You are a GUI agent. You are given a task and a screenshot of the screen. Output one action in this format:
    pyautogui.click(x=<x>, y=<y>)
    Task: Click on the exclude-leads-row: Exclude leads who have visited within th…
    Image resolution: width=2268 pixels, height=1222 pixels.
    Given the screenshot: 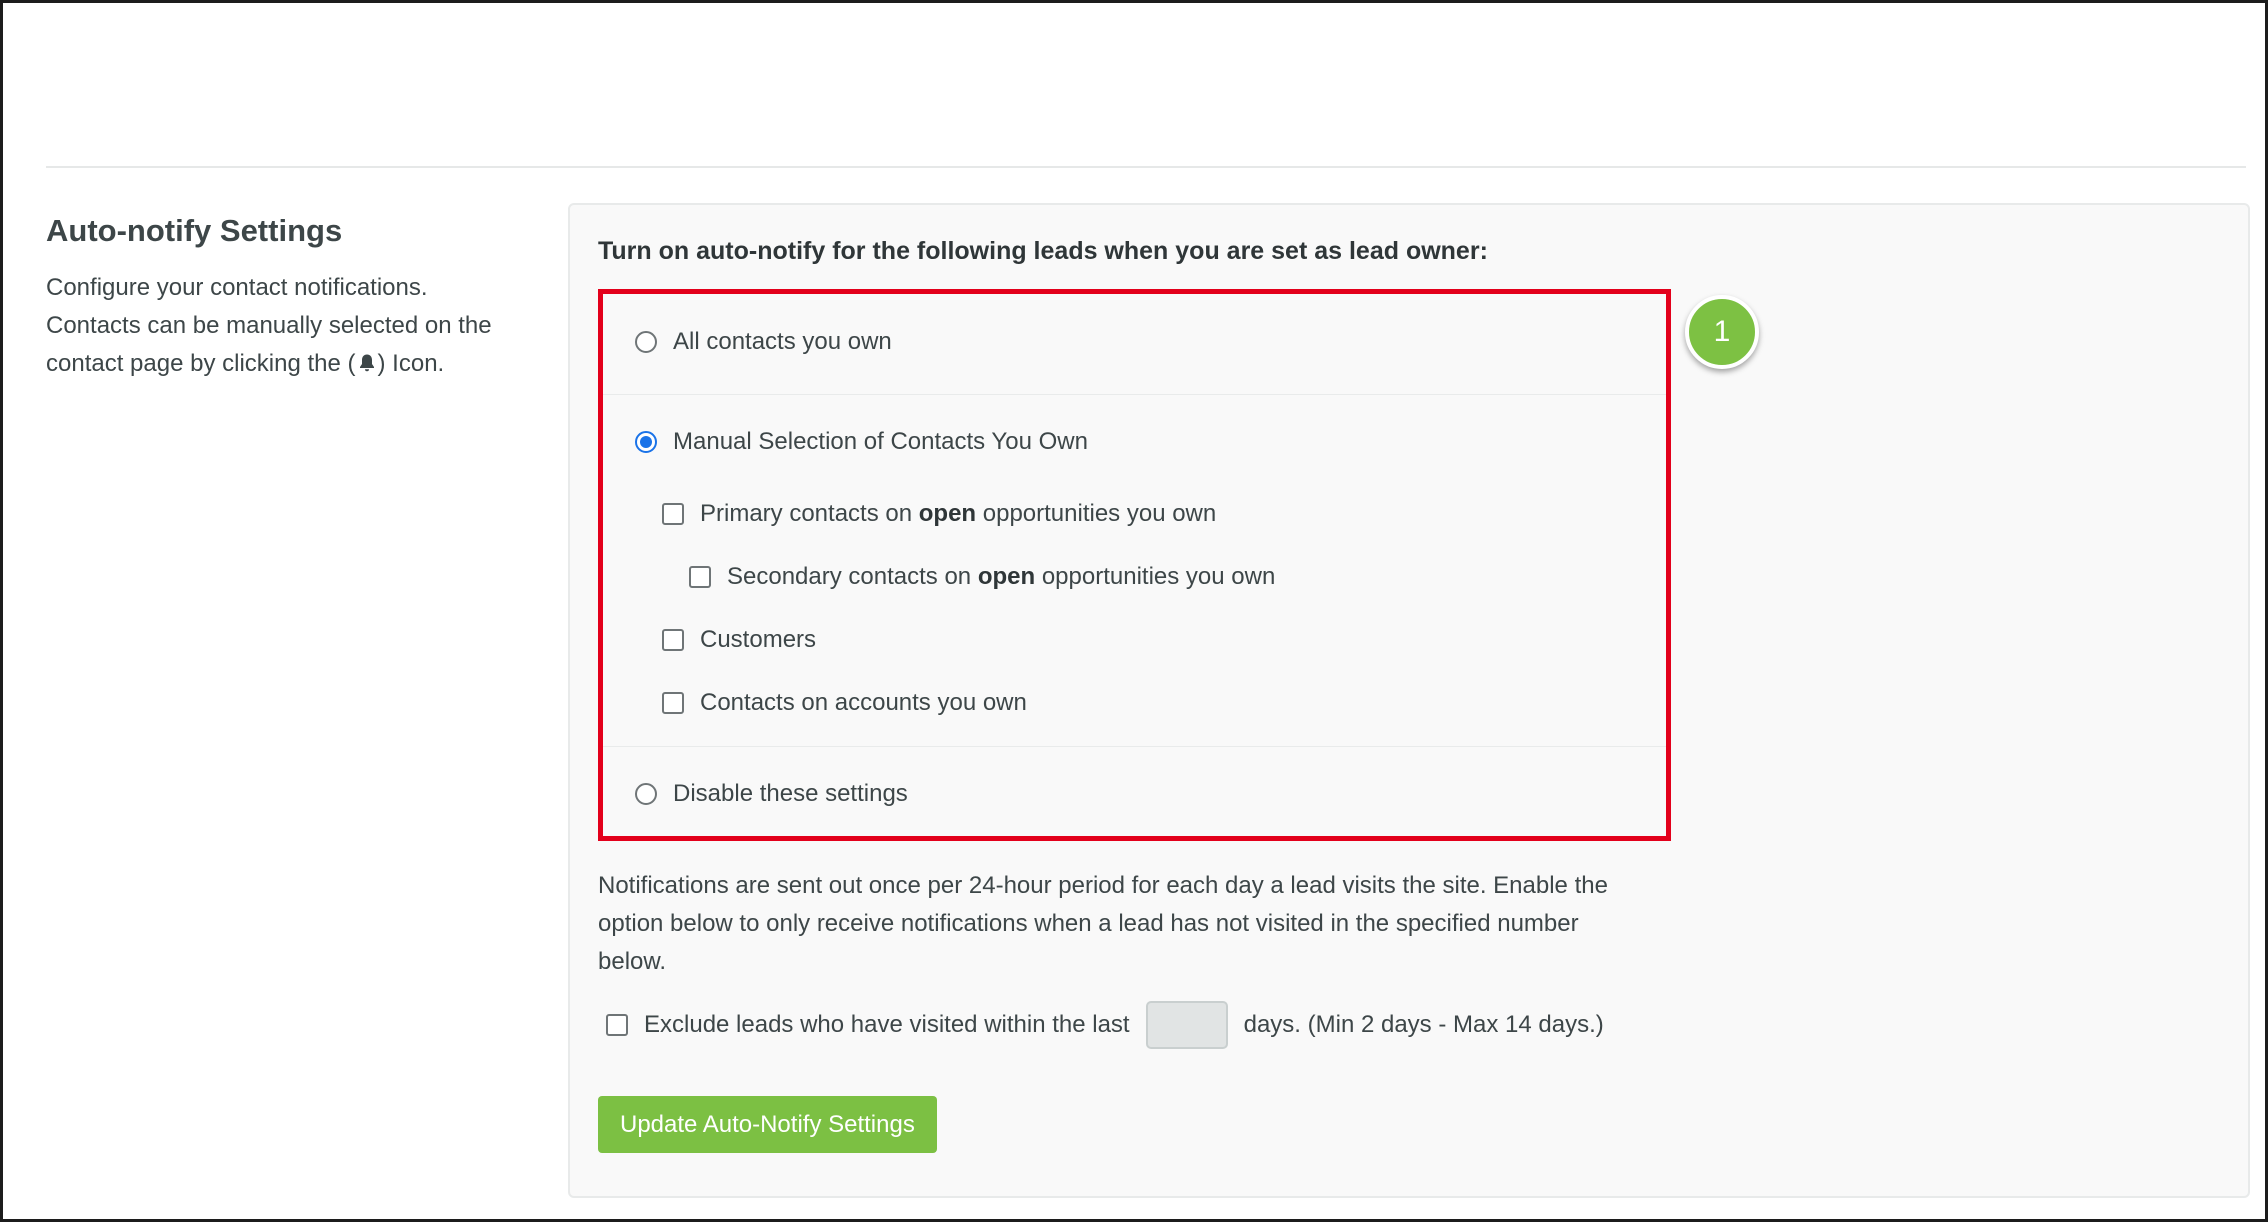 What is the action you would take?
    pyautogui.click(x=1105, y=1025)
    